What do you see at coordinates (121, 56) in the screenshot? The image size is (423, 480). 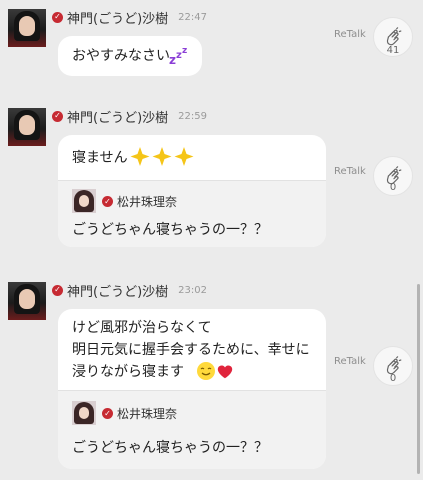 I see `message-text: おやすみなさい` at bounding box center [121, 56].